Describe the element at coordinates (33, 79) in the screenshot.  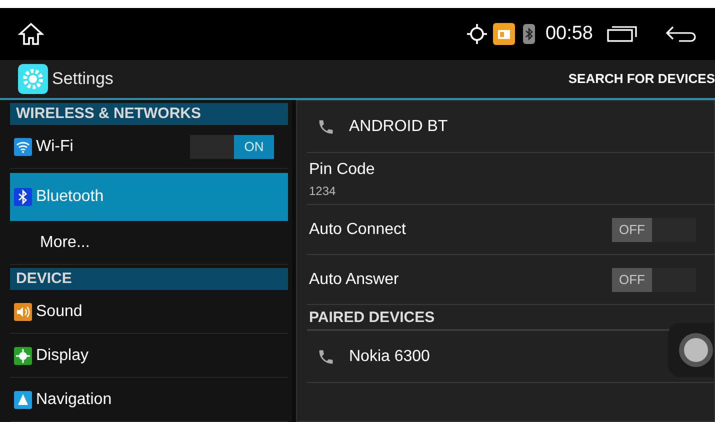
I see `gear-icon` at that location.